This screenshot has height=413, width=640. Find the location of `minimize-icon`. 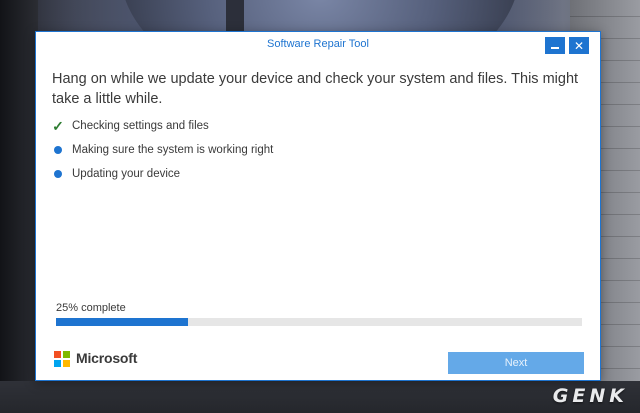

minimize-icon is located at coordinates (555, 48).